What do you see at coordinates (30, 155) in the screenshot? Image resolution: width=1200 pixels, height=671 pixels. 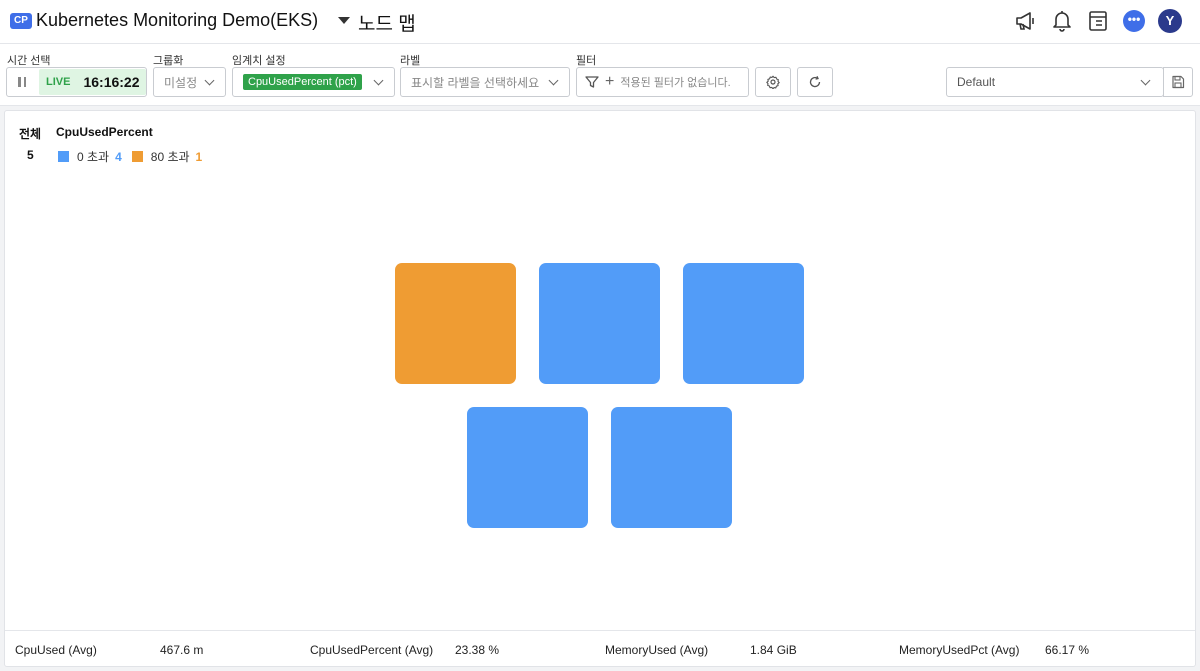 I see `legend-total-value: 5` at bounding box center [30, 155].